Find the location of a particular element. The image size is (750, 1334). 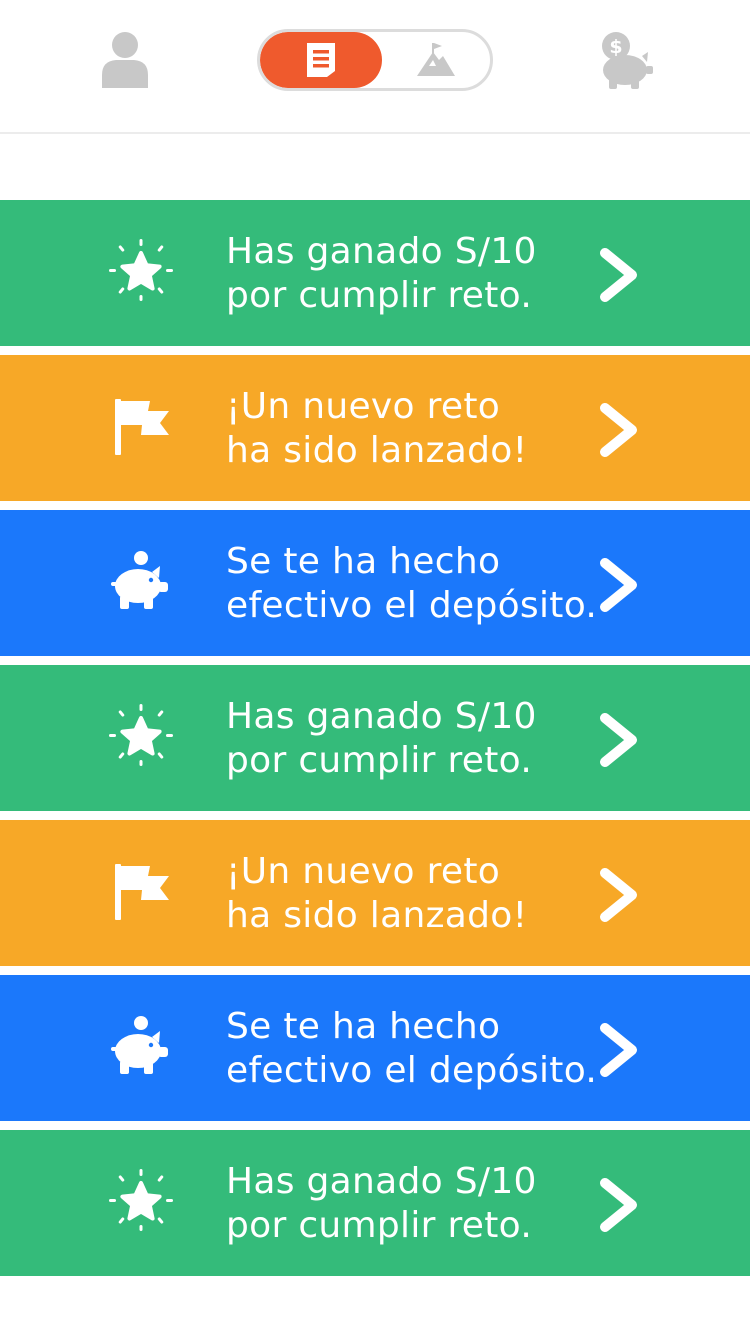

document-list-icon is located at coordinates (321, 60).